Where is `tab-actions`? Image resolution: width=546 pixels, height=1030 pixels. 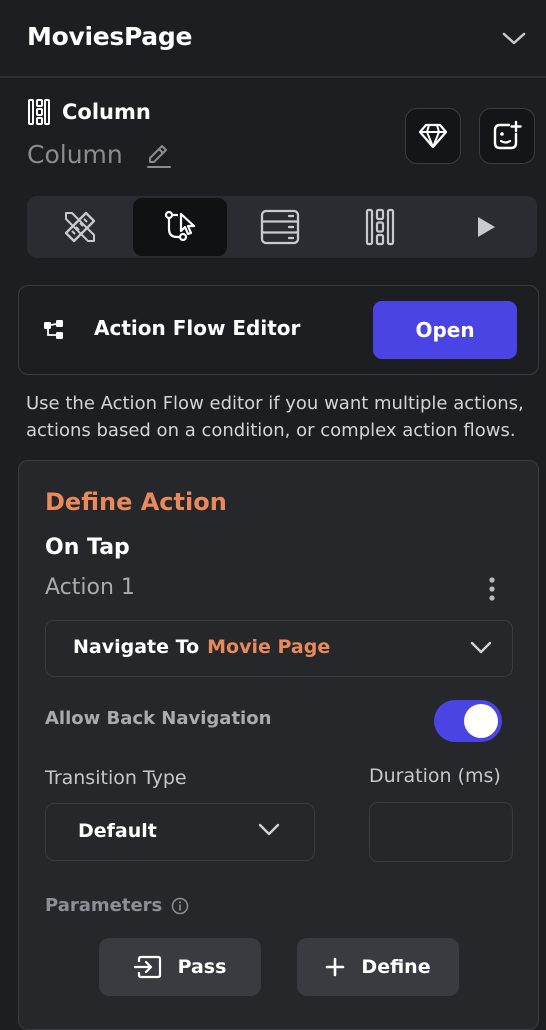
tab-actions is located at coordinates (180, 227).